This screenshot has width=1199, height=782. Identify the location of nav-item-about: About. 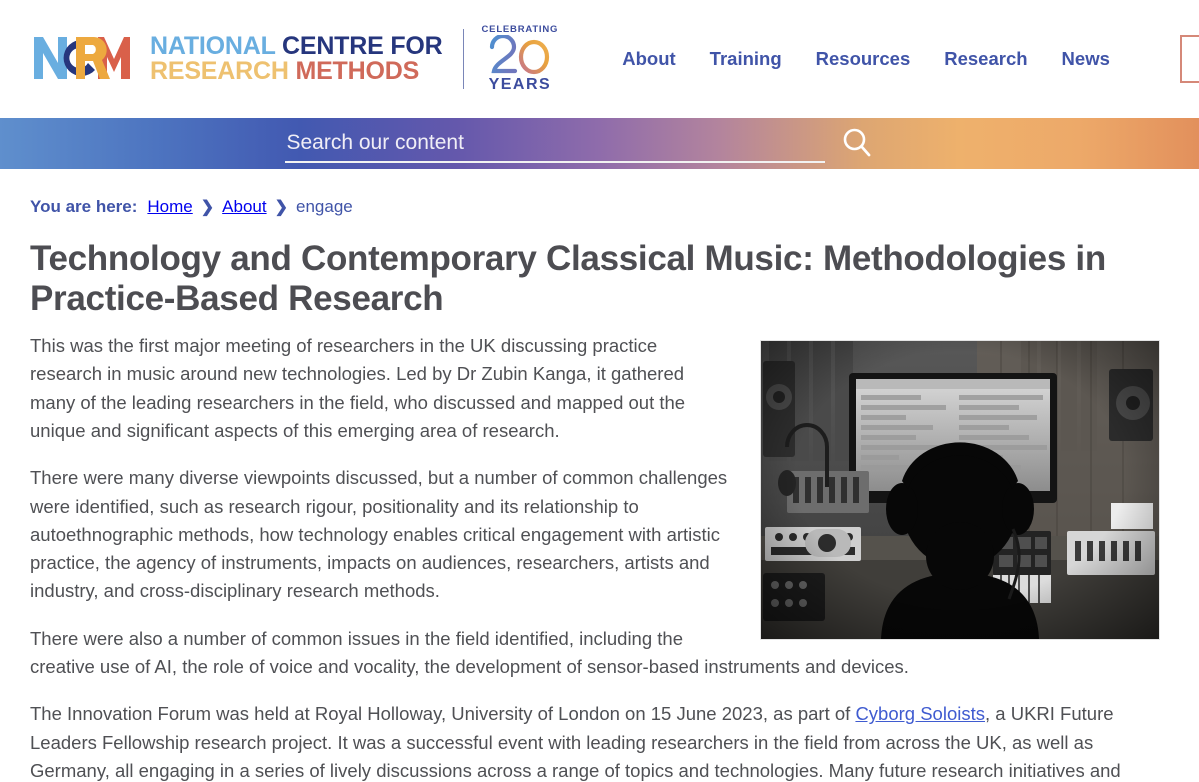
(648, 59).